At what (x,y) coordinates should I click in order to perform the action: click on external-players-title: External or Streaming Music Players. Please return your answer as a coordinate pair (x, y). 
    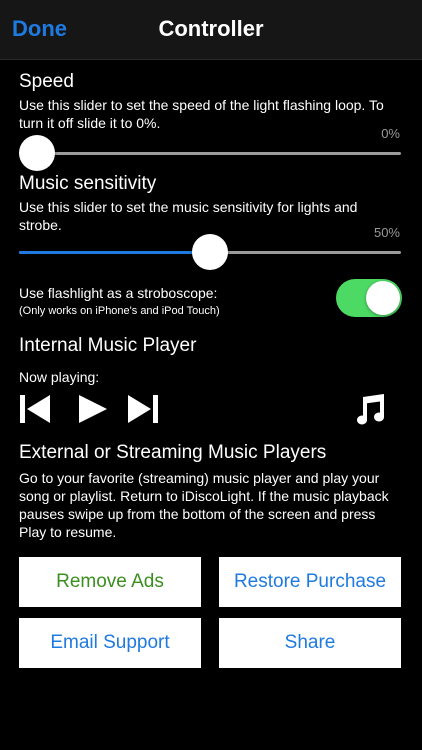
    Looking at the image, I should click on (173, 452).